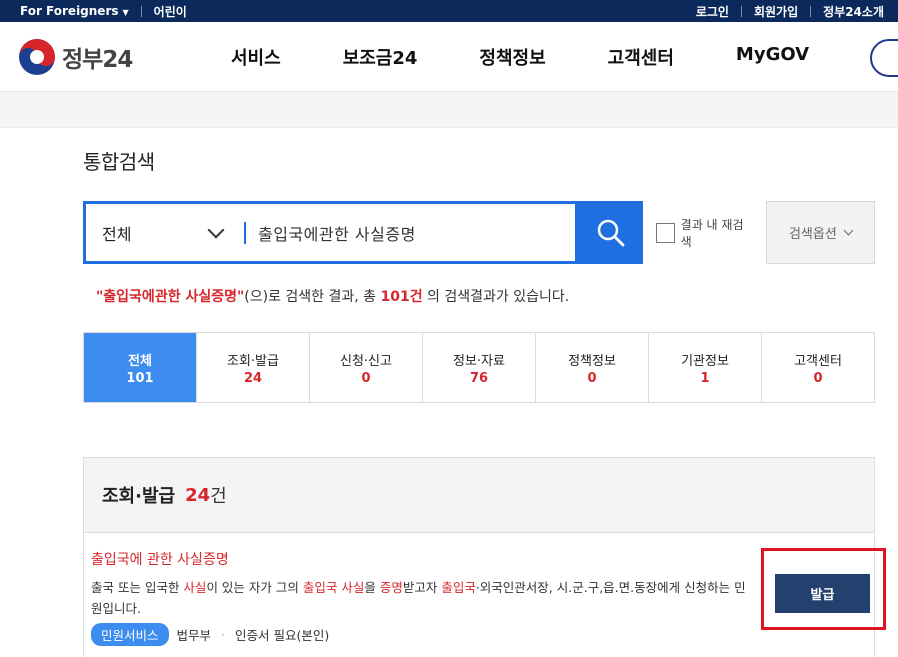 The height and width of the screenshot is (657, 898). I want to click on search-row: 전체 출입국에관한 사실증명 결과 내 재검색 검색옵션, so click(479, 232).